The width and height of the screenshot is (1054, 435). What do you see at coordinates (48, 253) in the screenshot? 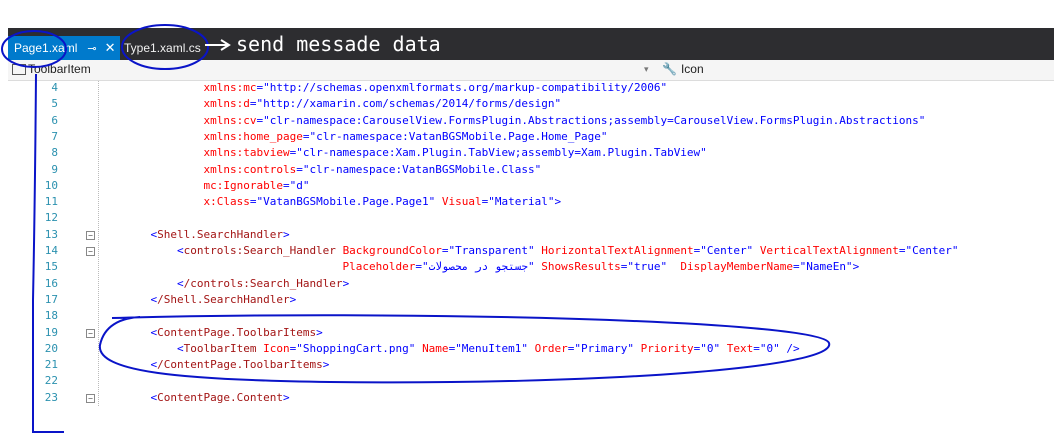
I see `ink-bracket-line` at bounding box center [48, 253].